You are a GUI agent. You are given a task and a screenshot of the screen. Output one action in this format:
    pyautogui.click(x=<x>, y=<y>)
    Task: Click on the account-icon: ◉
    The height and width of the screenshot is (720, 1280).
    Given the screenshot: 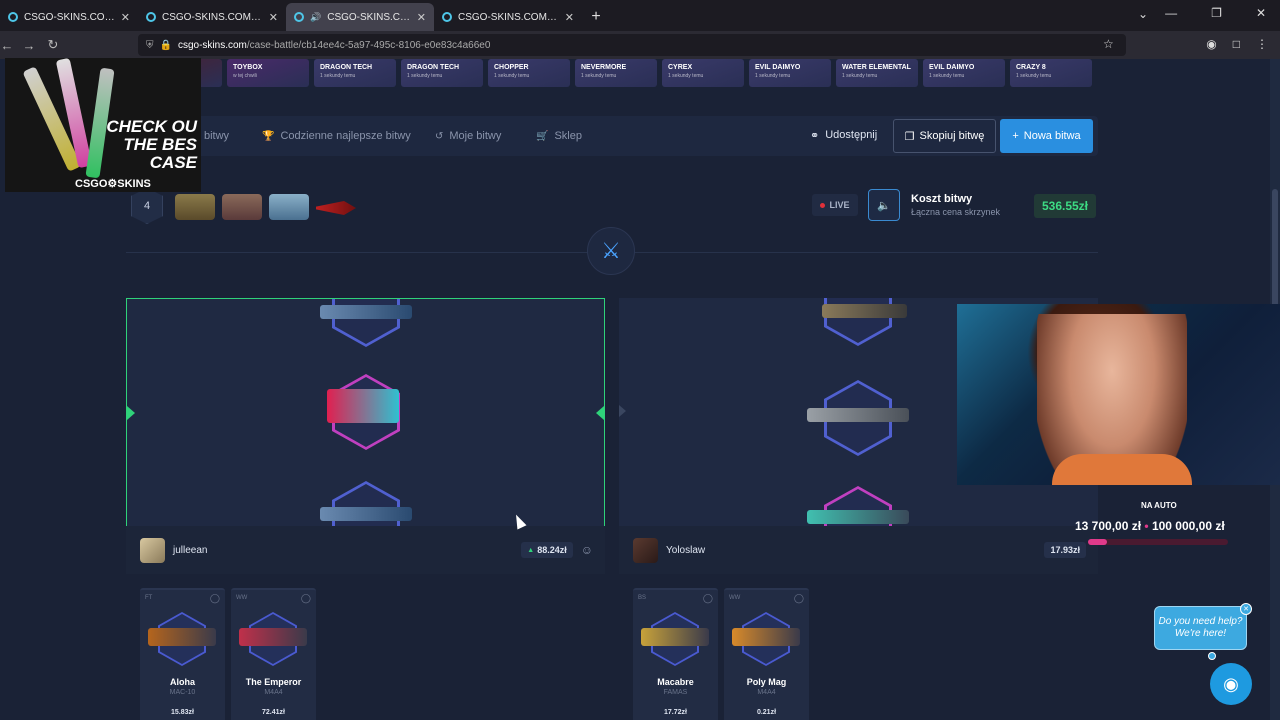 What is the action you would take?
    pyautogui.click(x=1211, y=44)
    